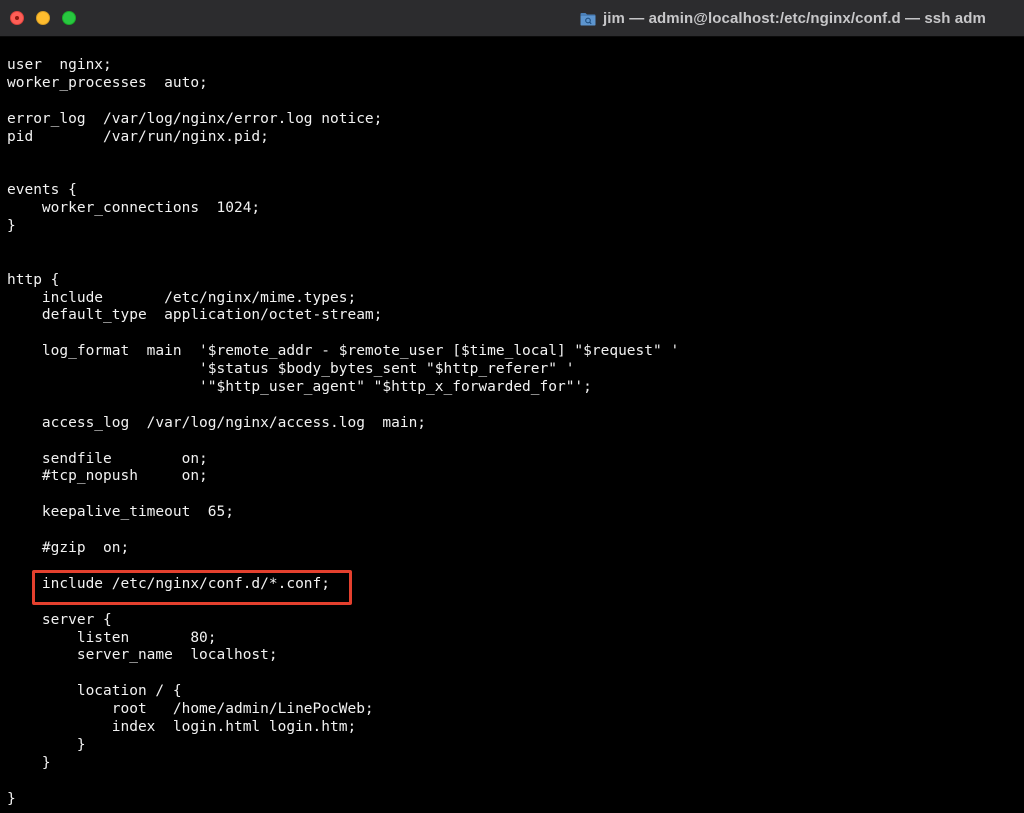 This screenshot has height=813, width=1024. What do you see at coordinates (42, 190) in the screenshot?
I see `terminal-line: events {` at bounding box center [42, 190].